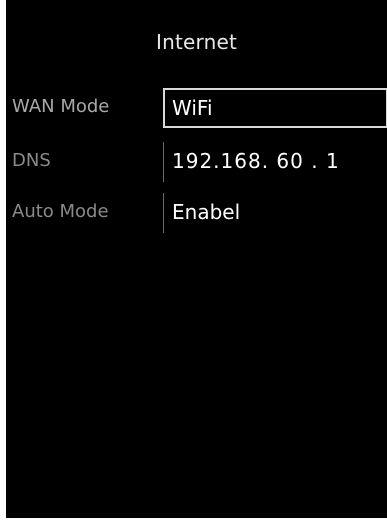 The image size is (387, 529). Describe the element at coordinates (275, 162) in the screenshot. I see `dns-field: 192.168. 60 . 1` at that location.